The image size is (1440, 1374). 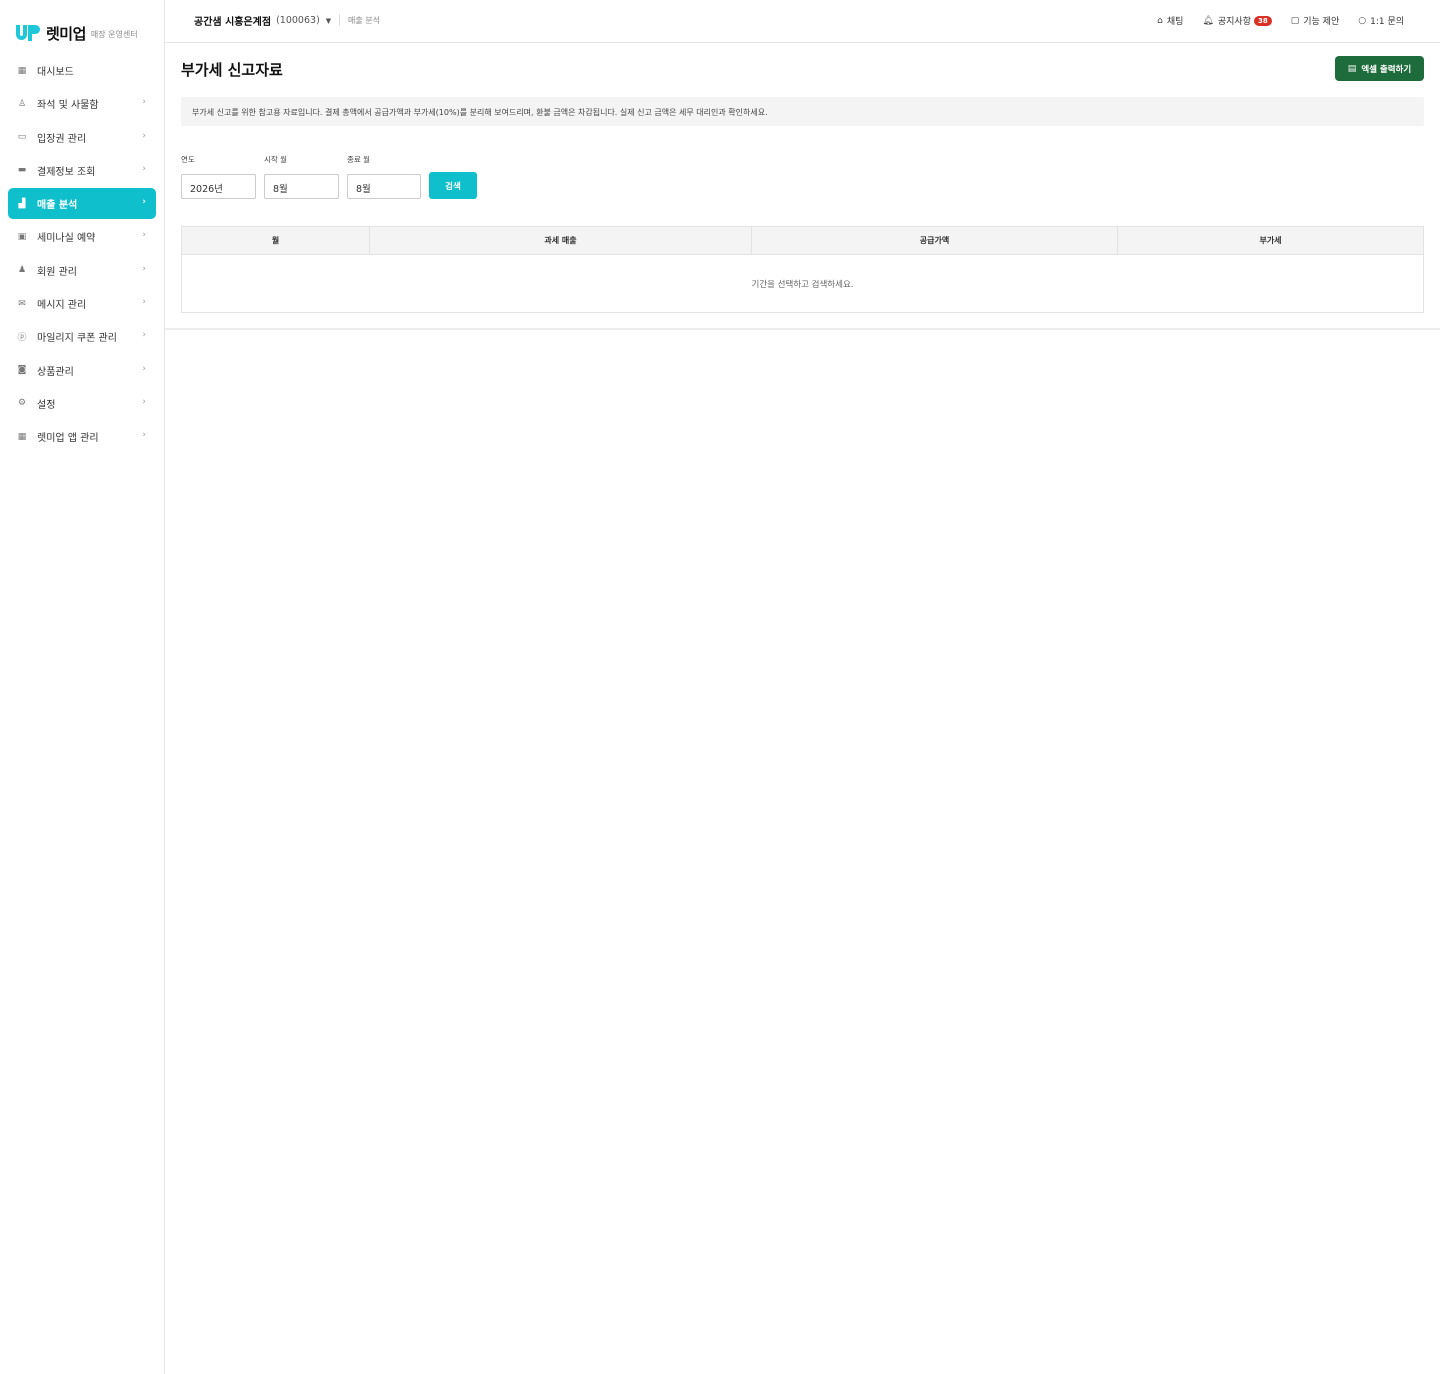 What do you see at coordinates (22, 370) in the screenshot?
I see `bag-icon: ◙` at bounding box center [22, 370].